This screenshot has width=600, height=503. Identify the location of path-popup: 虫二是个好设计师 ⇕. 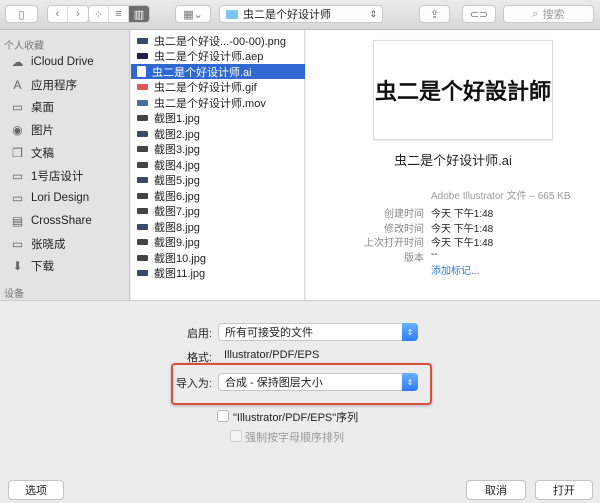
(301, 14).